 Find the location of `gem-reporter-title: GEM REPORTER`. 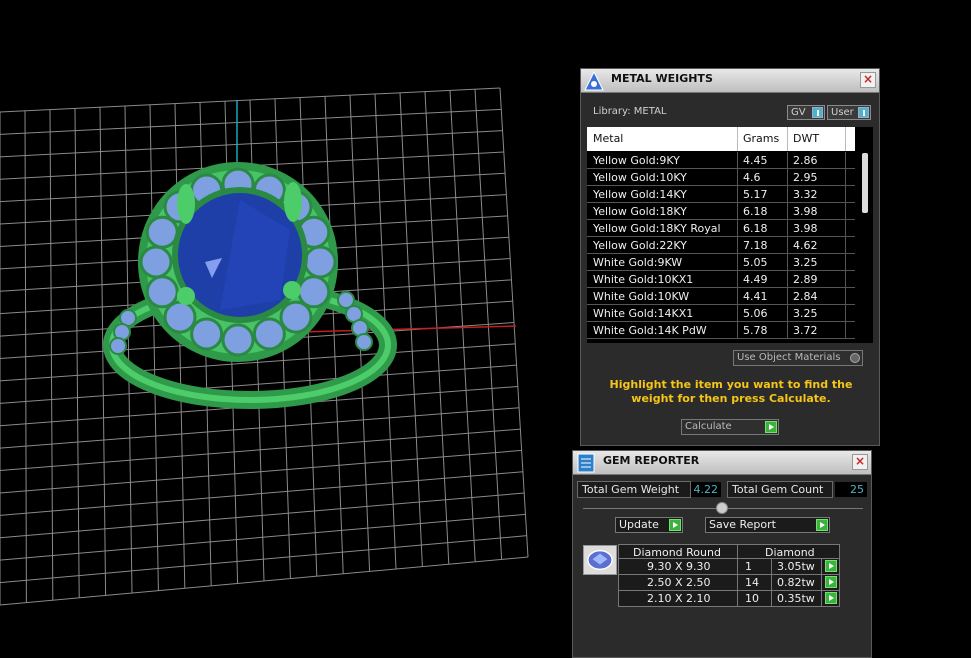

gem-reporter-title: GEM REPORTER is located at coordinates (651, 460).